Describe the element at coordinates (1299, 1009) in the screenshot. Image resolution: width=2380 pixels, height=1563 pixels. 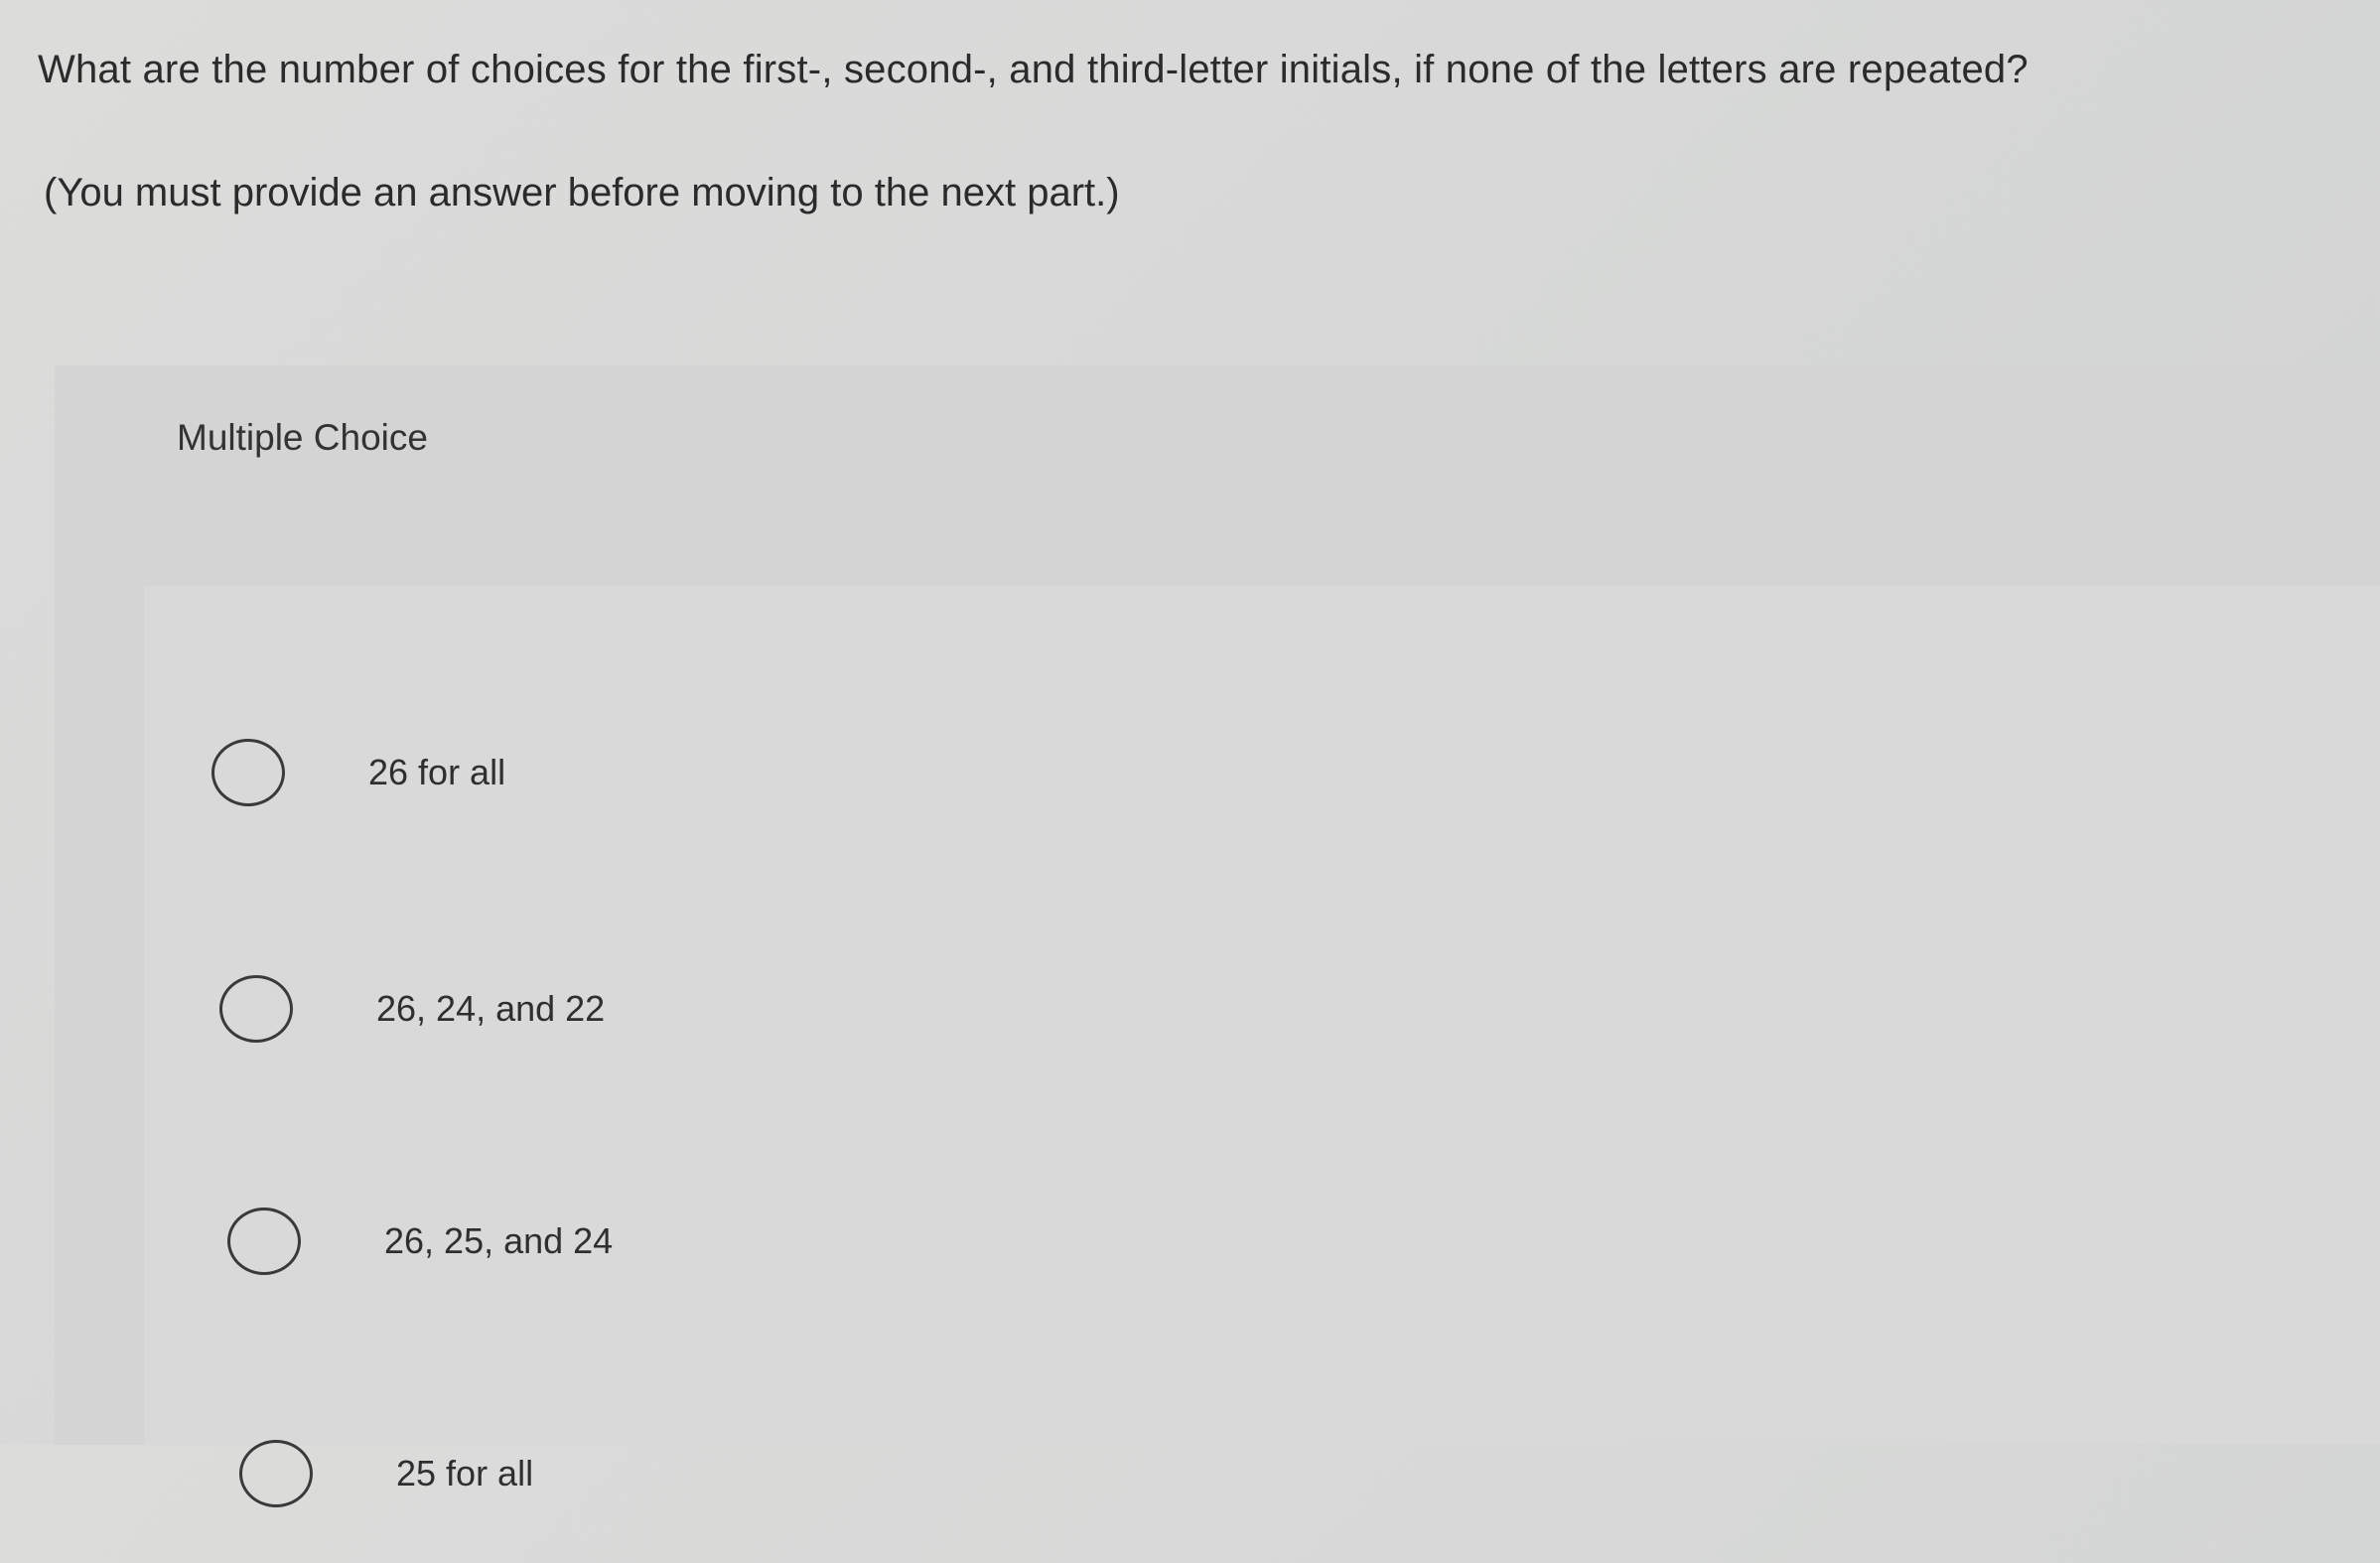
I see `choice-option-2: 26, 24, and 22` at that location.